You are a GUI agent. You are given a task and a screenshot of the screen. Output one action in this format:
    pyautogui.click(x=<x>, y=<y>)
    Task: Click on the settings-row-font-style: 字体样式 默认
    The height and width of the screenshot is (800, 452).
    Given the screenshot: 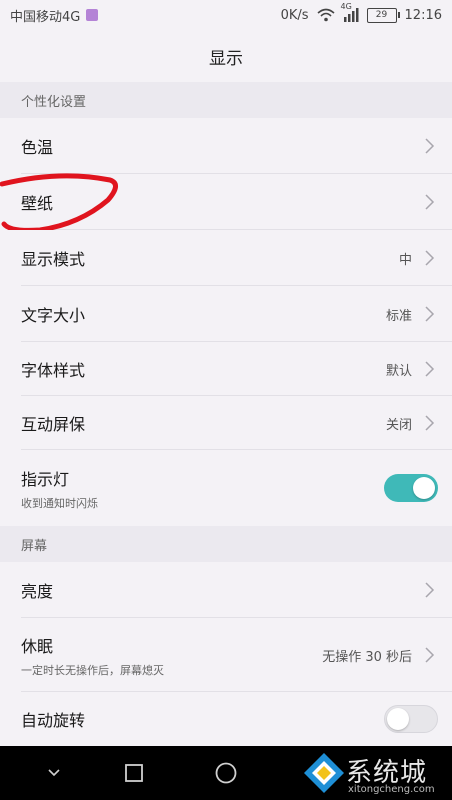 What is the action you would take?
    pyautogui.click(x=226, y=369)
    